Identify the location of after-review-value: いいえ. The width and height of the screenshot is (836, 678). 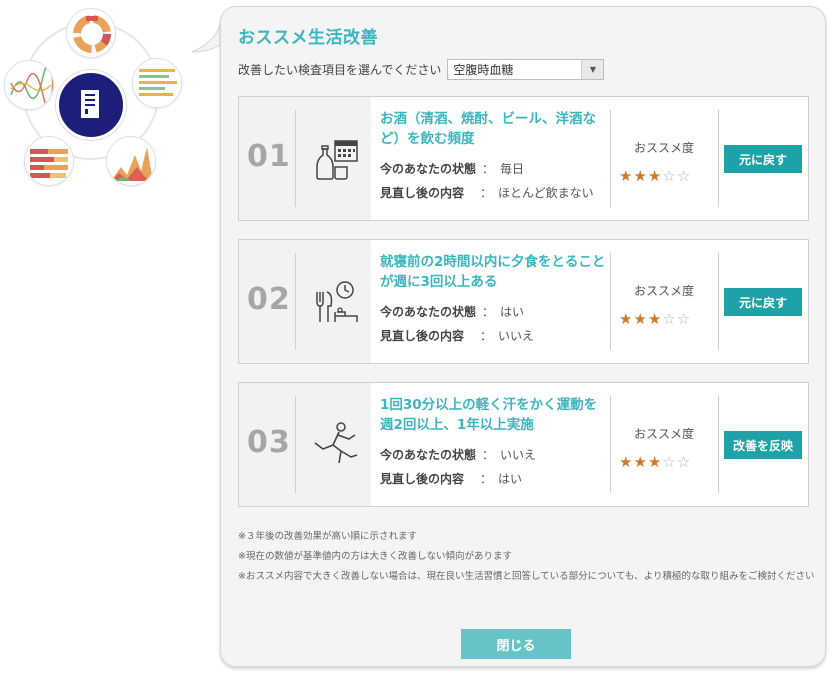
(516, 336).